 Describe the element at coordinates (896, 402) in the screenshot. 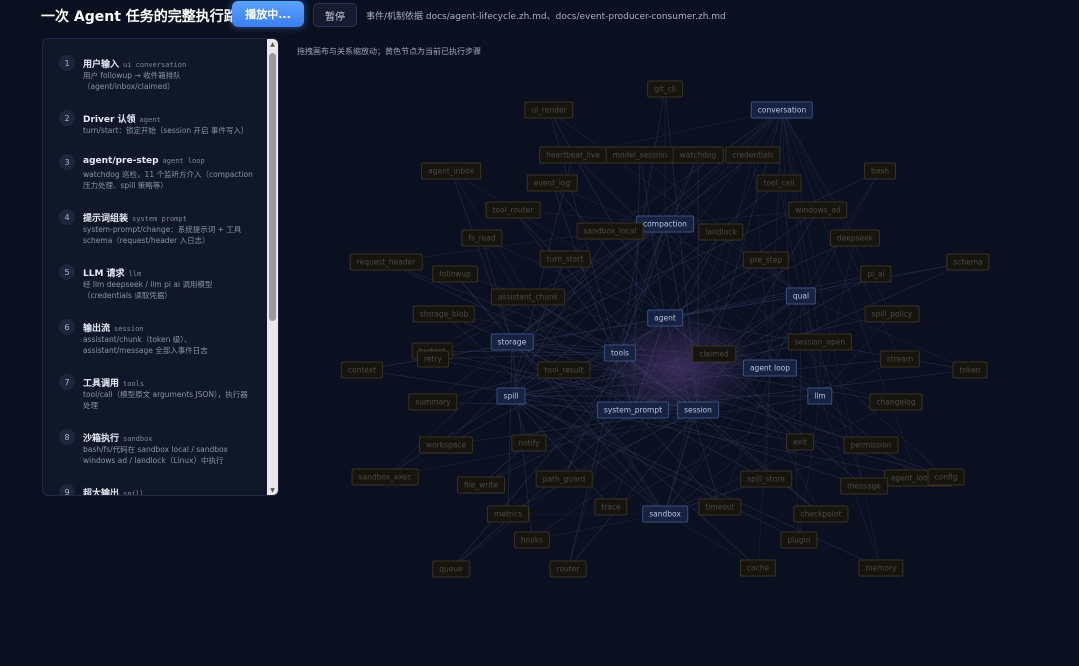

I see `graph-node: changelog` at that location.